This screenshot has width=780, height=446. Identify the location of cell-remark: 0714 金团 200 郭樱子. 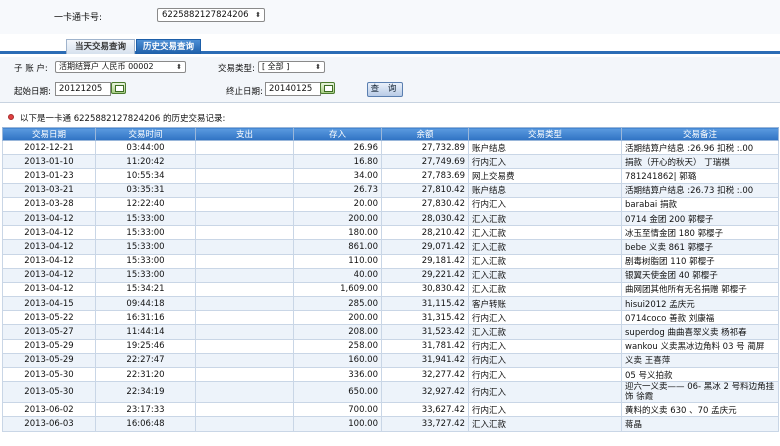
(700, 218).